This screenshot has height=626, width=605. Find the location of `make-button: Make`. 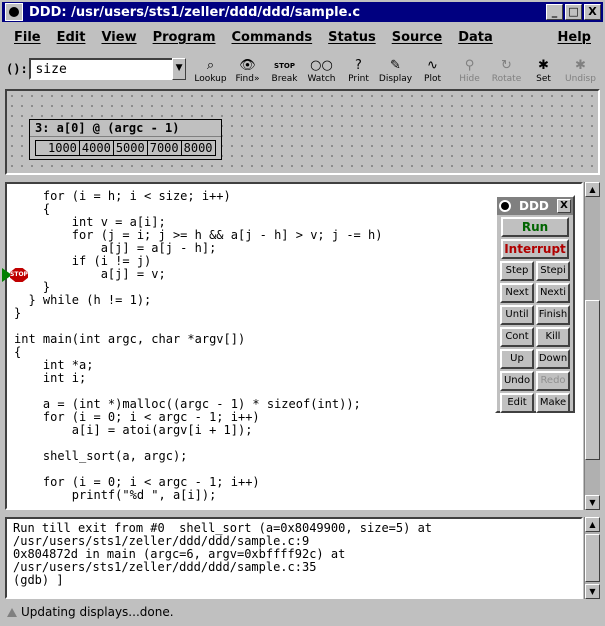

make-button: Make is located at coordinates (553, 403).